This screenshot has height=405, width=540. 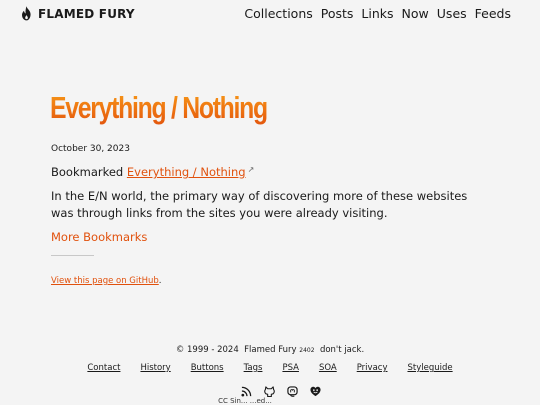 I want to click on bookmark-link: Everything / Nothing, so click(x=186, y=172).